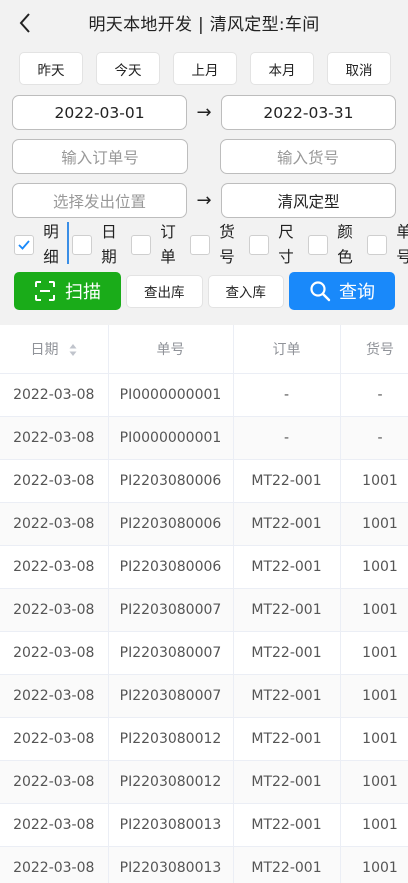 This screenshot has height=883, width=408. Describe the element at coordinates (359, 68) in the screenshot. I see `cancel-button: 取消` at that location.